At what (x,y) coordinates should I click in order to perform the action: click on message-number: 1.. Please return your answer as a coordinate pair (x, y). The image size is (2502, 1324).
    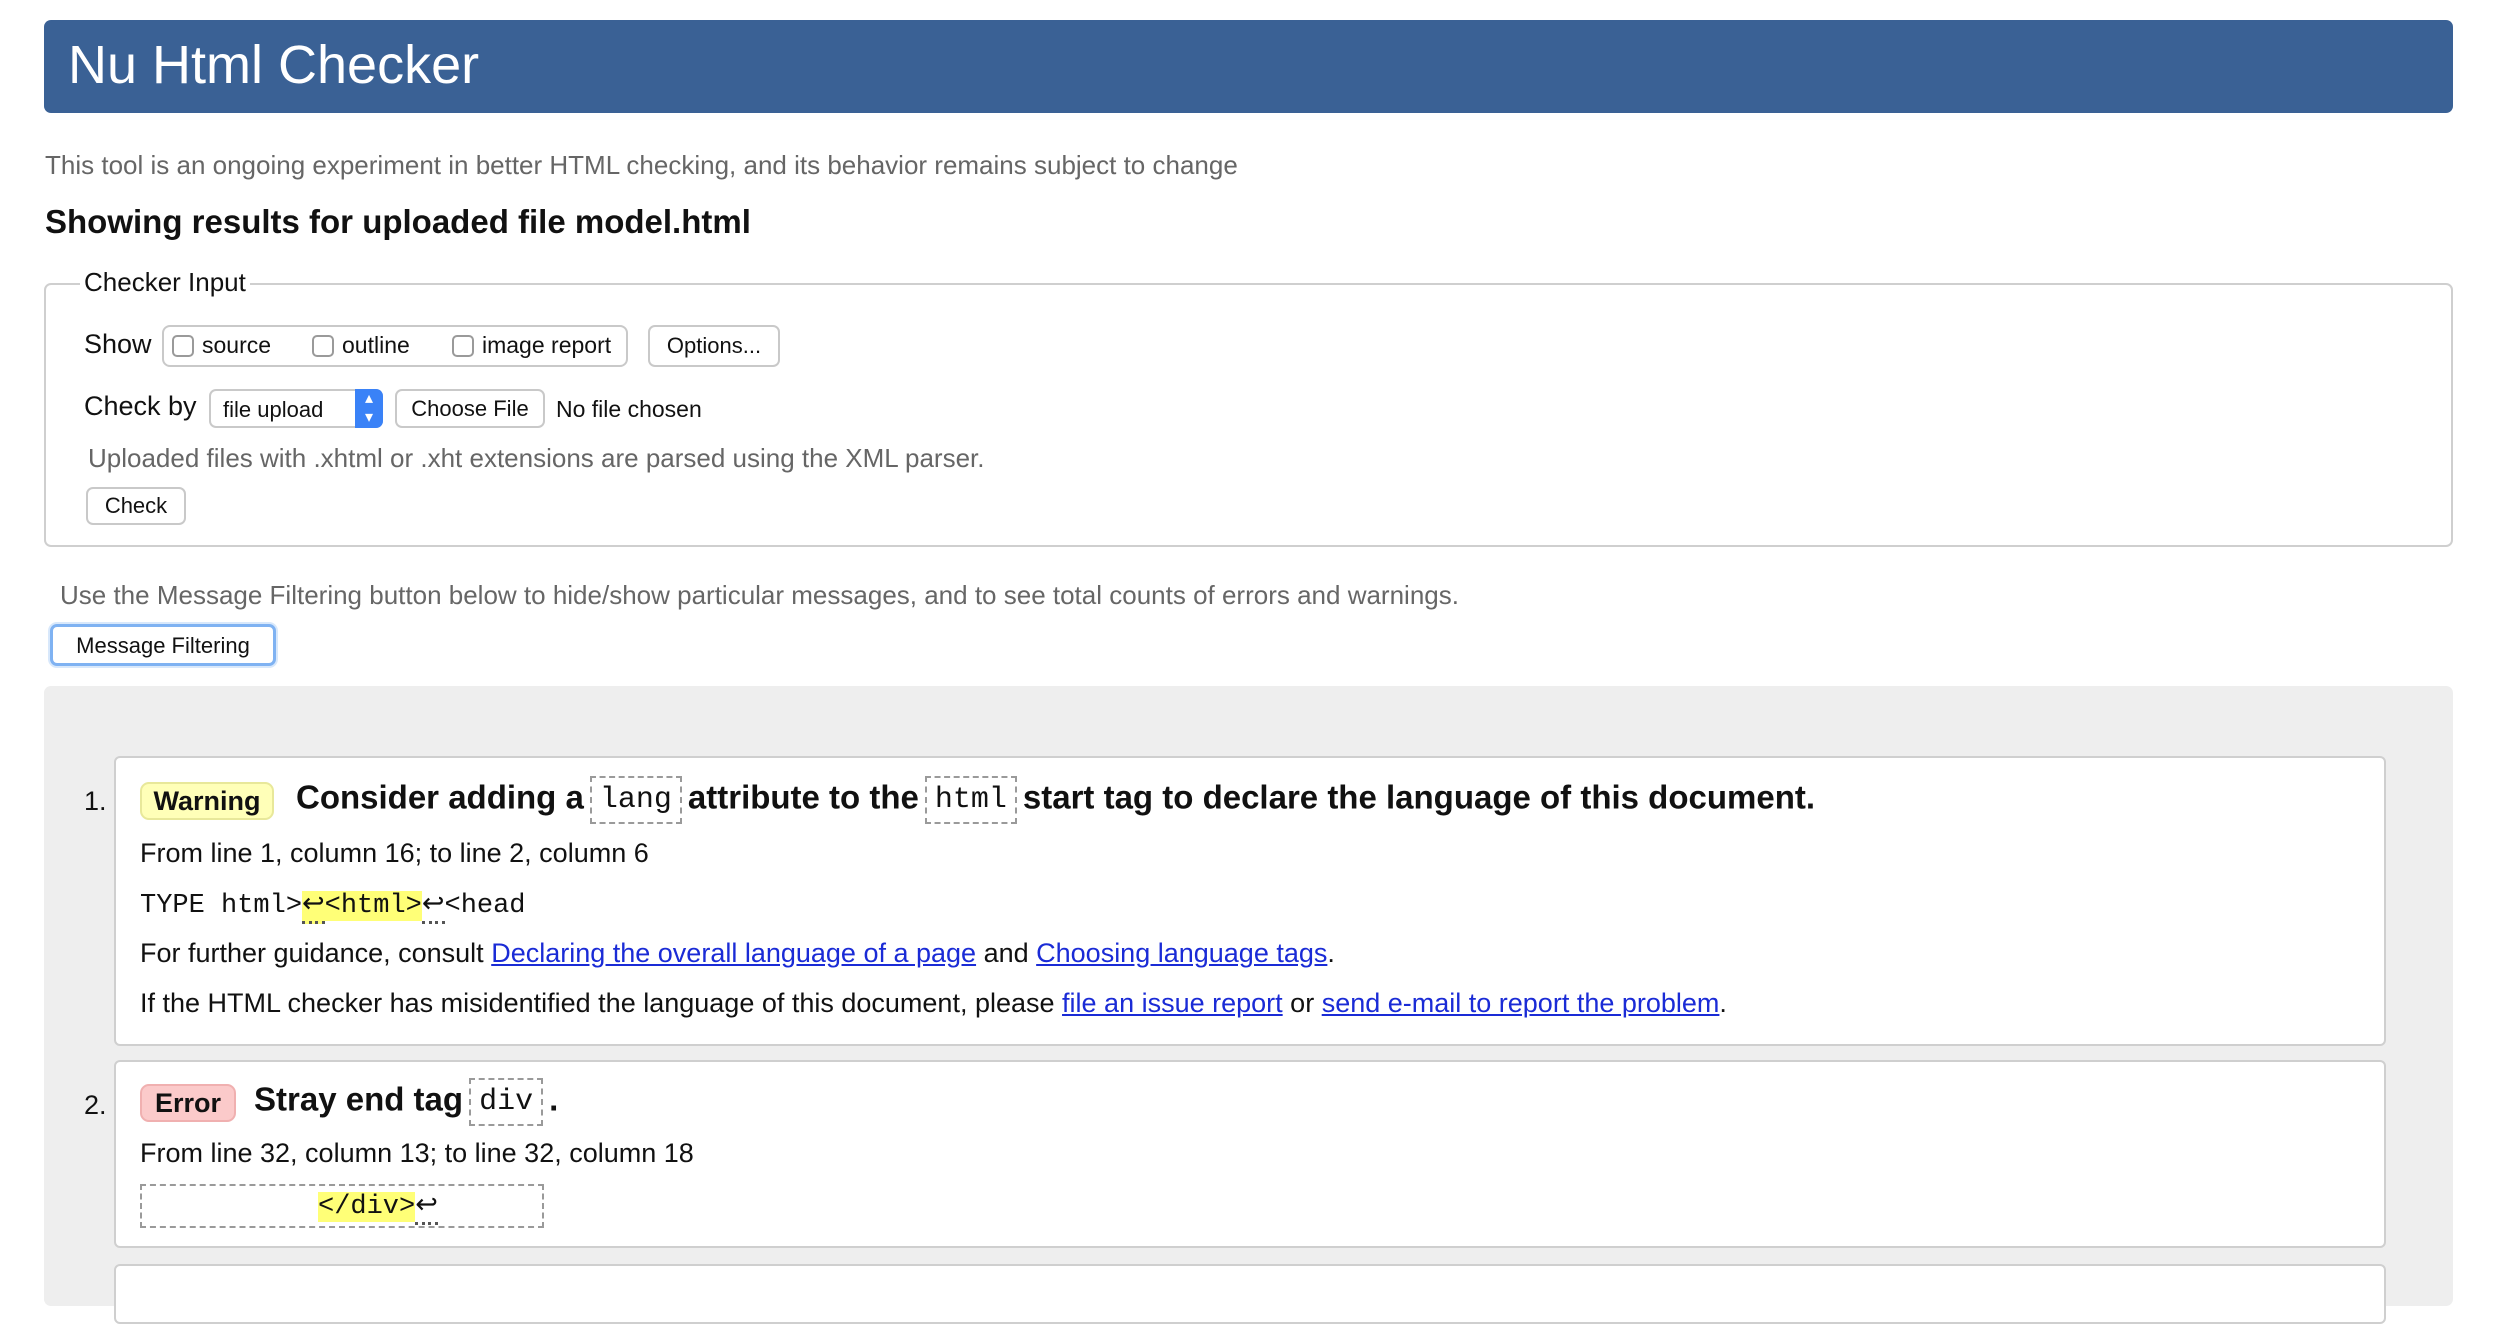
    Looking at the image, I should click on (95, 801).